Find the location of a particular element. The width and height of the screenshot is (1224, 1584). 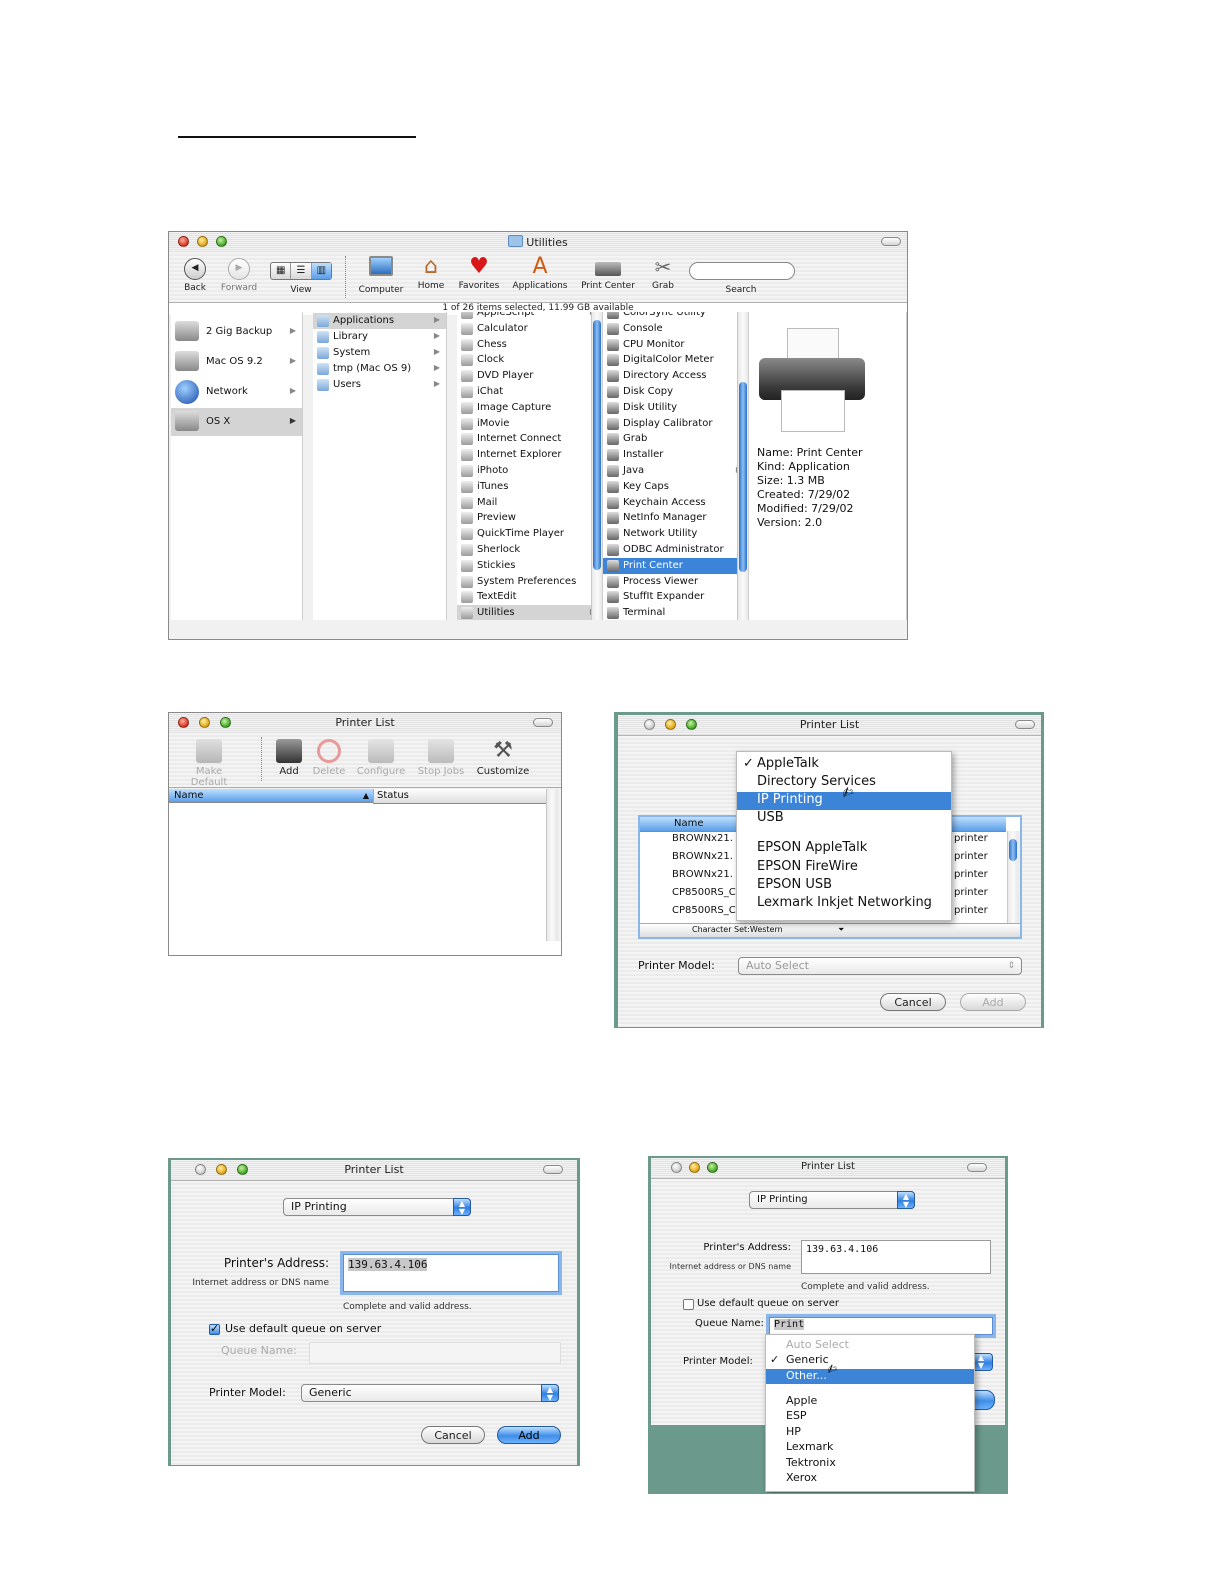

list-item: Disk Copy is located at coordinates (675, 392).